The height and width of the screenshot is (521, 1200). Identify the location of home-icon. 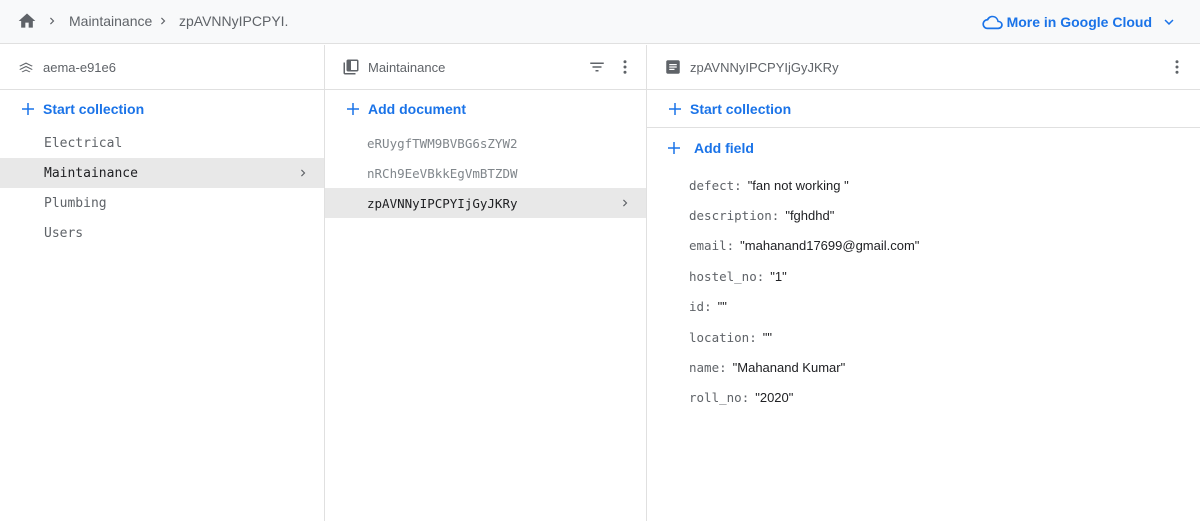
(27, 21).